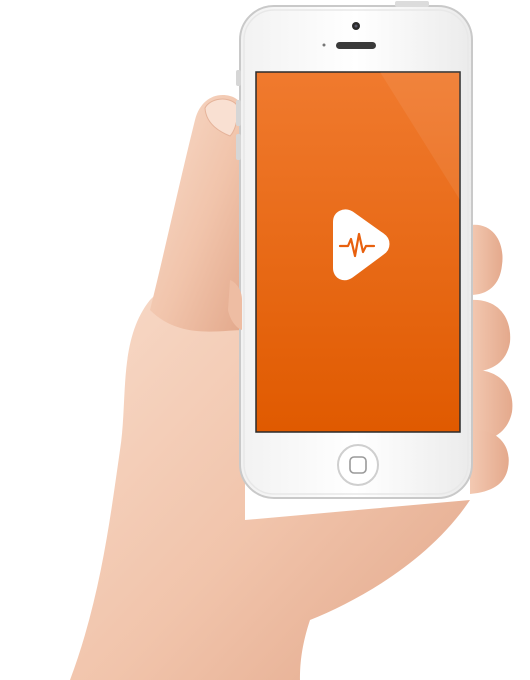 Image resolution: width=530 pixels, height=680 pixels. Describe the element at coordinates (412, 4) in the screenshot. I see `side-button-top` at that location.